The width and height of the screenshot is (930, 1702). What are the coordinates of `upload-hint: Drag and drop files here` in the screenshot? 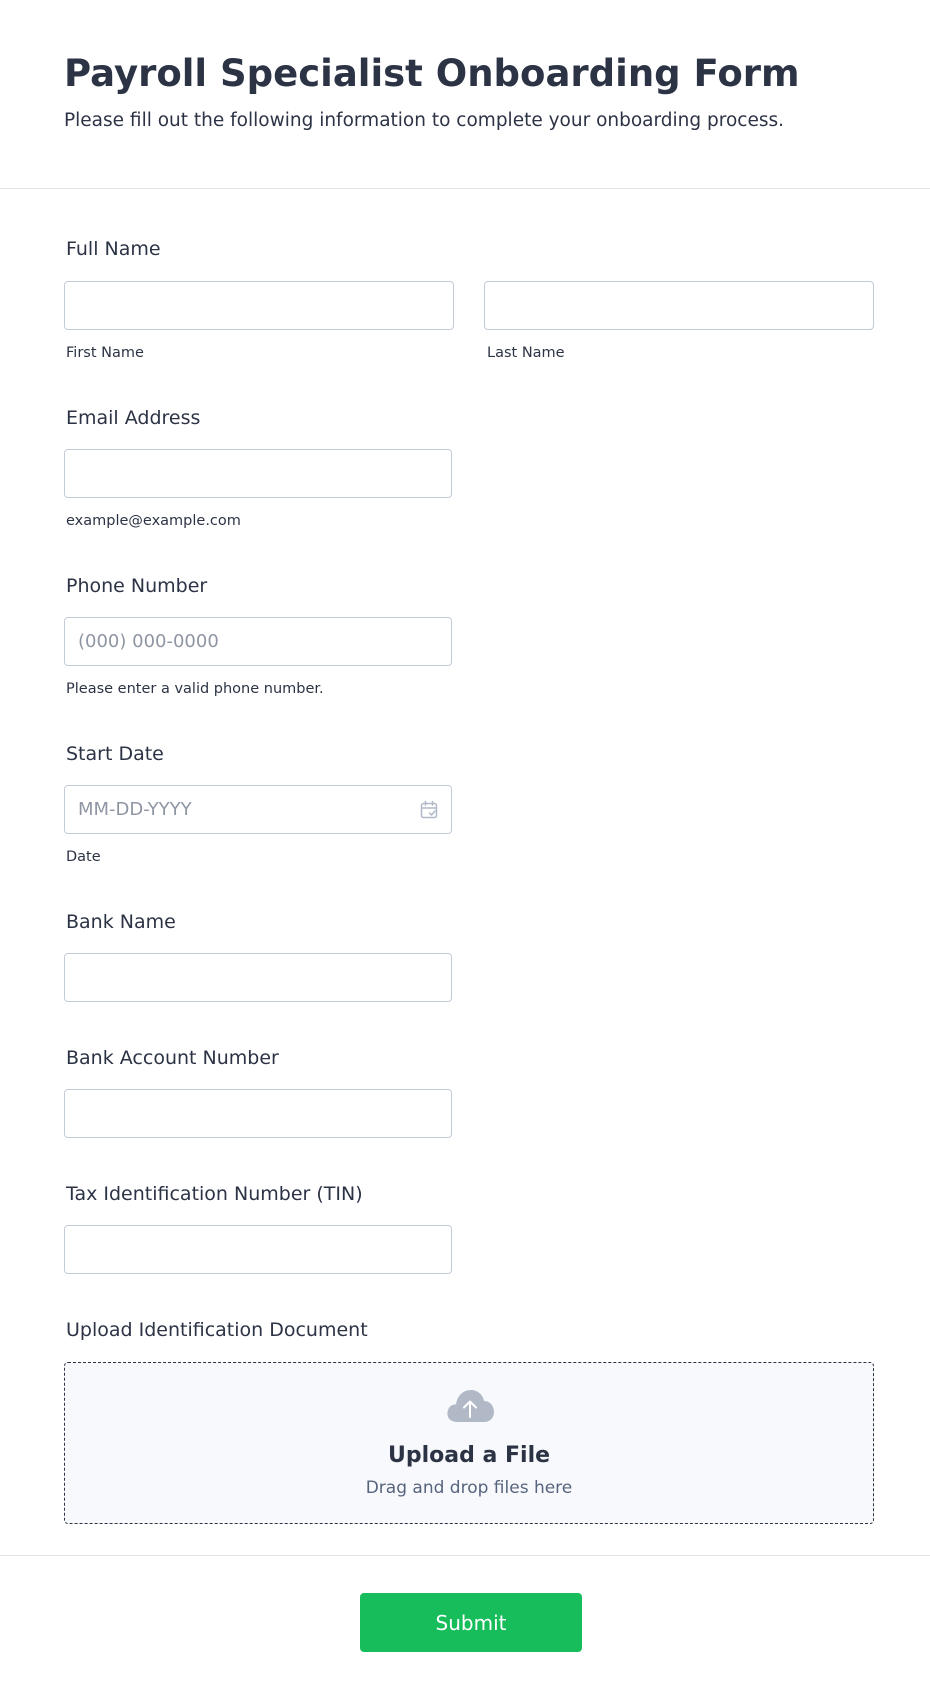 It's located at (469, 1488).